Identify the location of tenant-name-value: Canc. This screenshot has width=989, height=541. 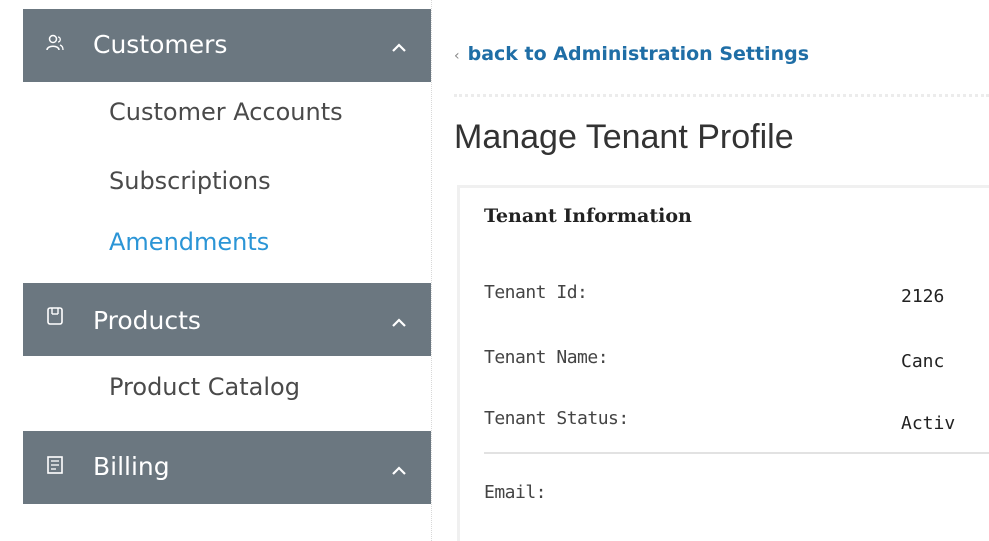
(923, 361).